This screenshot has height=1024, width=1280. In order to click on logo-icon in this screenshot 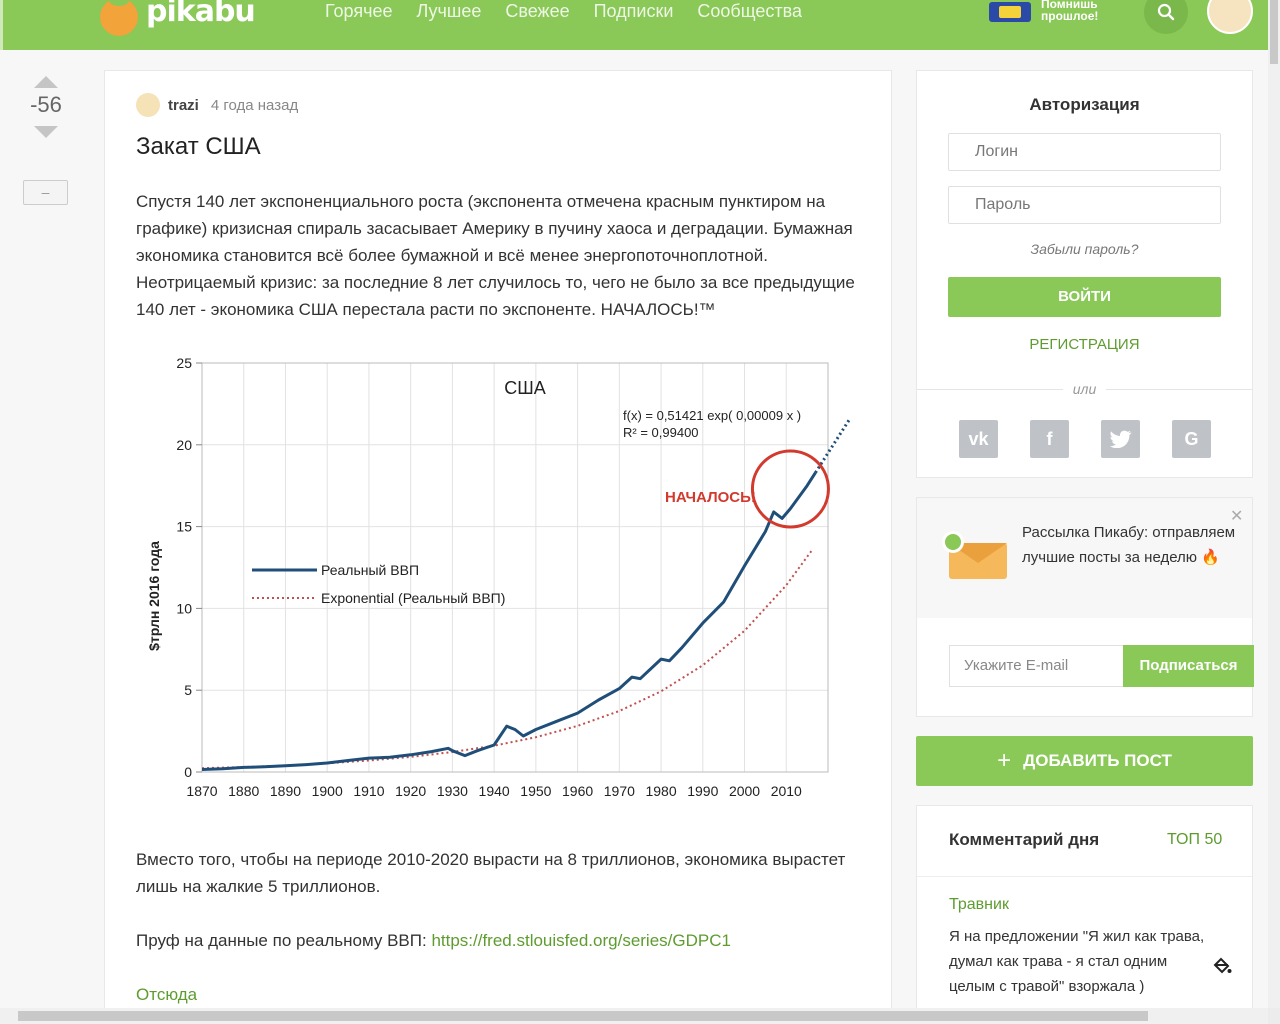, I will do `click(119, 18)`.